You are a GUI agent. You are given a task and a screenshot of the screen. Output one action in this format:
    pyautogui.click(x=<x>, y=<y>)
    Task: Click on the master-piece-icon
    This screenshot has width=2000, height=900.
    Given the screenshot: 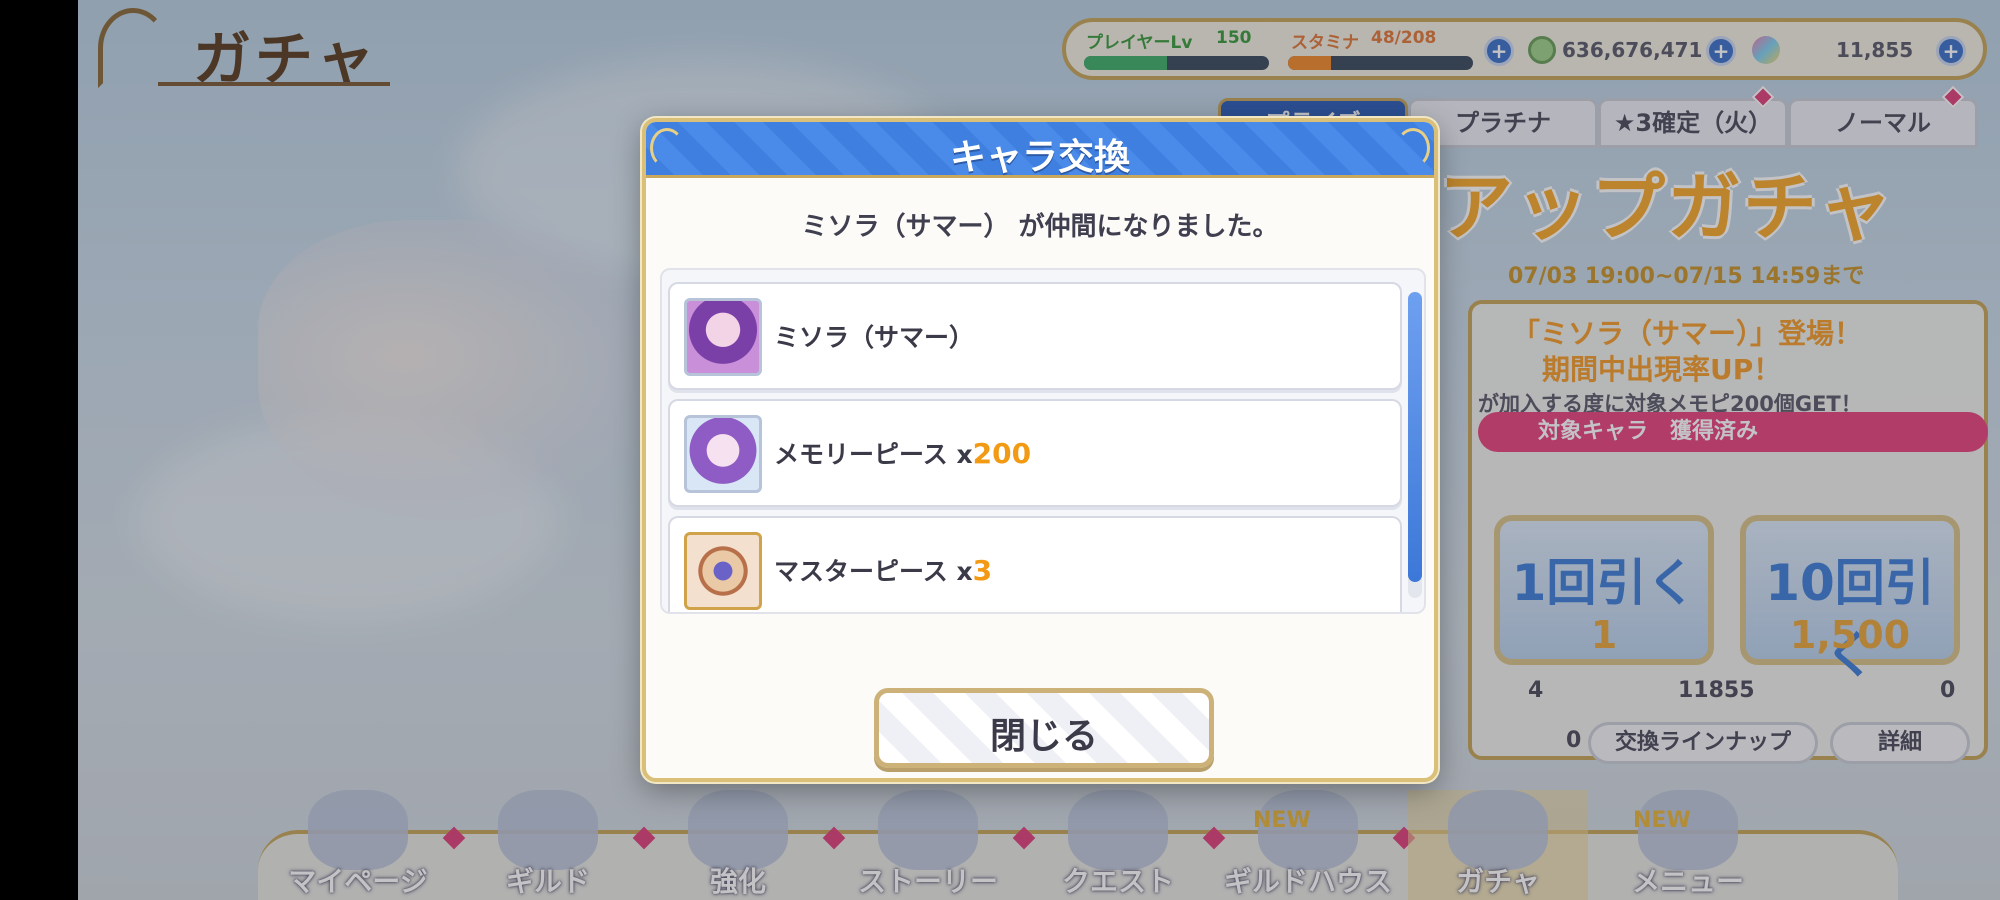 What is the action you would take?
    pyautogui.click(x=723, y=571)
    